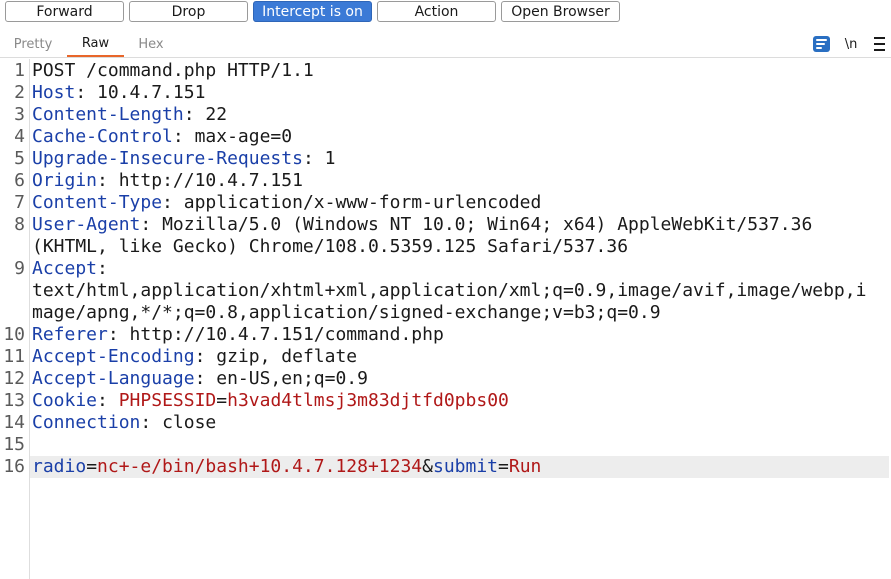 The height and width of the screenshot is (579, 891). Describe the element at coordinates (292, 378) in the screenshot. I see `header-value: en-US,en;q=0.9` at that location.